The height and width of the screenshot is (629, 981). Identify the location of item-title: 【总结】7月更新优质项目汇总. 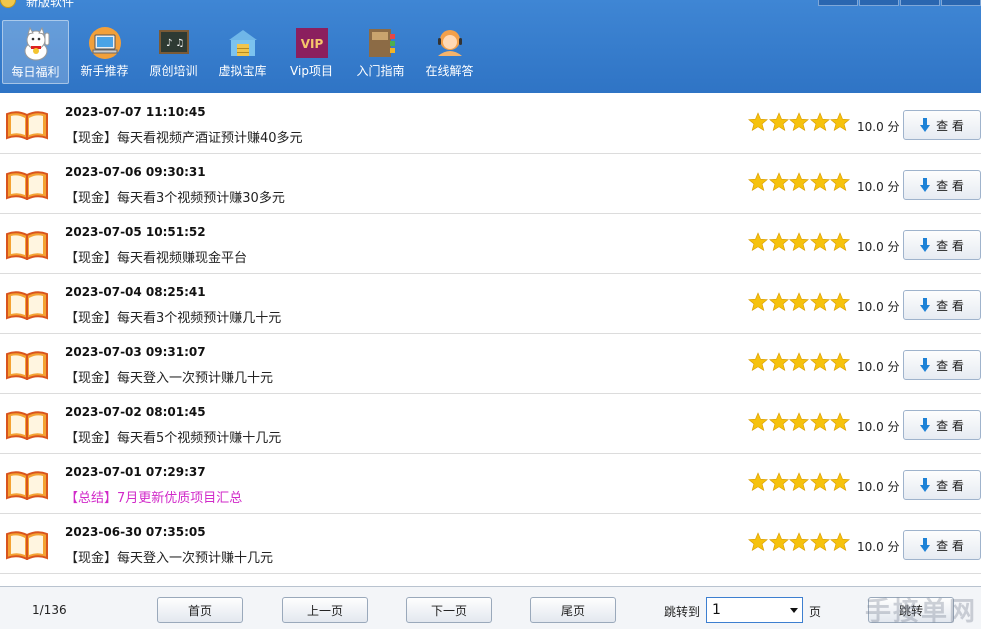
(153, 496).